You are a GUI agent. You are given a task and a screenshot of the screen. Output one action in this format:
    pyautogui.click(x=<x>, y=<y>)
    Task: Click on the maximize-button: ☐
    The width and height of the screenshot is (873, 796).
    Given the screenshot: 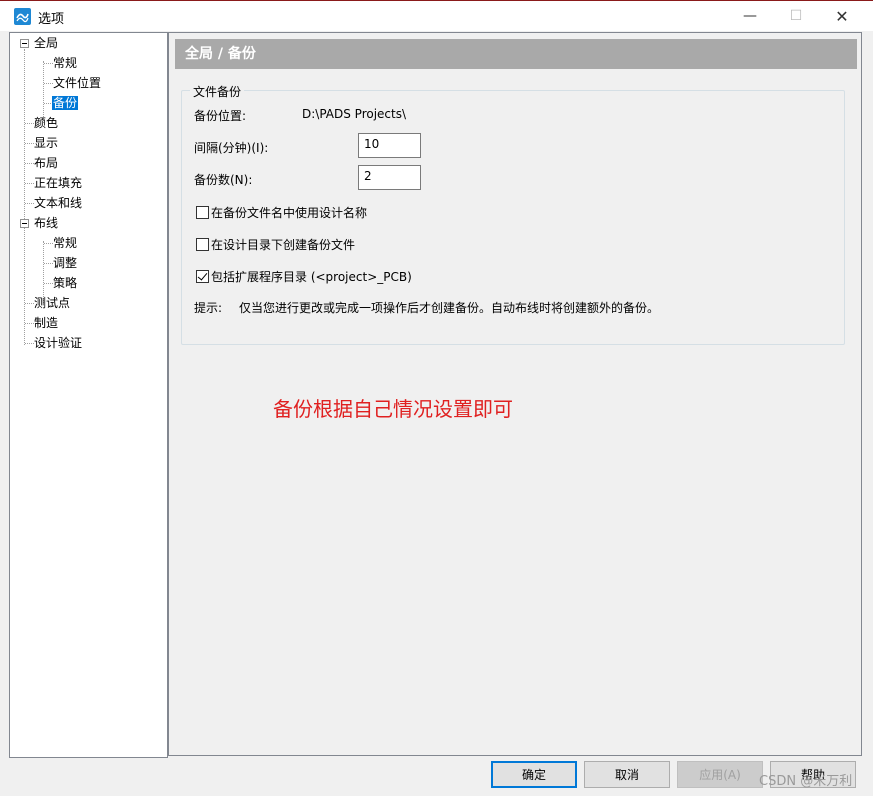 What is the action you would take?
    pyautogui.click(x=796, y=16)
    